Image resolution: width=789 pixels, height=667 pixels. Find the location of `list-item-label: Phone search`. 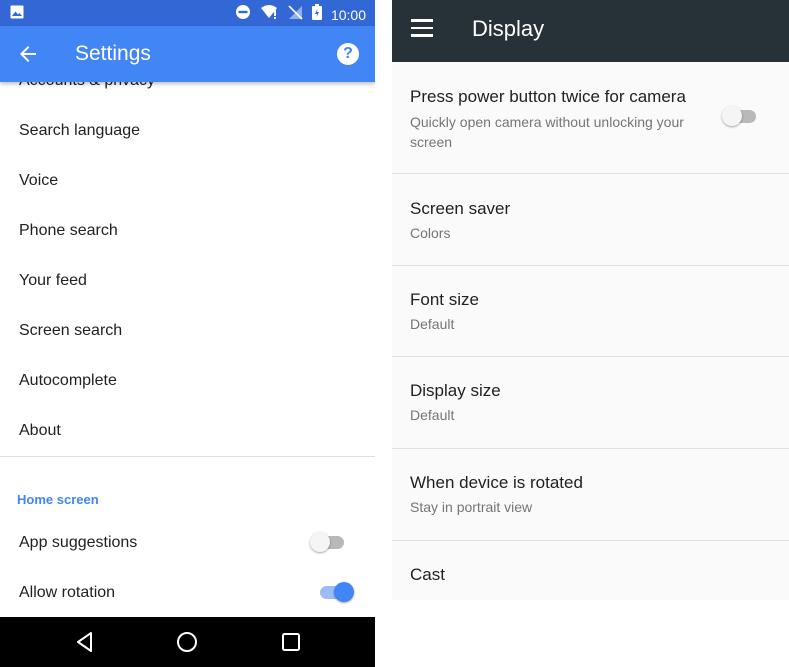

list-item-label: Phone search is located at coordinates (68, 230).